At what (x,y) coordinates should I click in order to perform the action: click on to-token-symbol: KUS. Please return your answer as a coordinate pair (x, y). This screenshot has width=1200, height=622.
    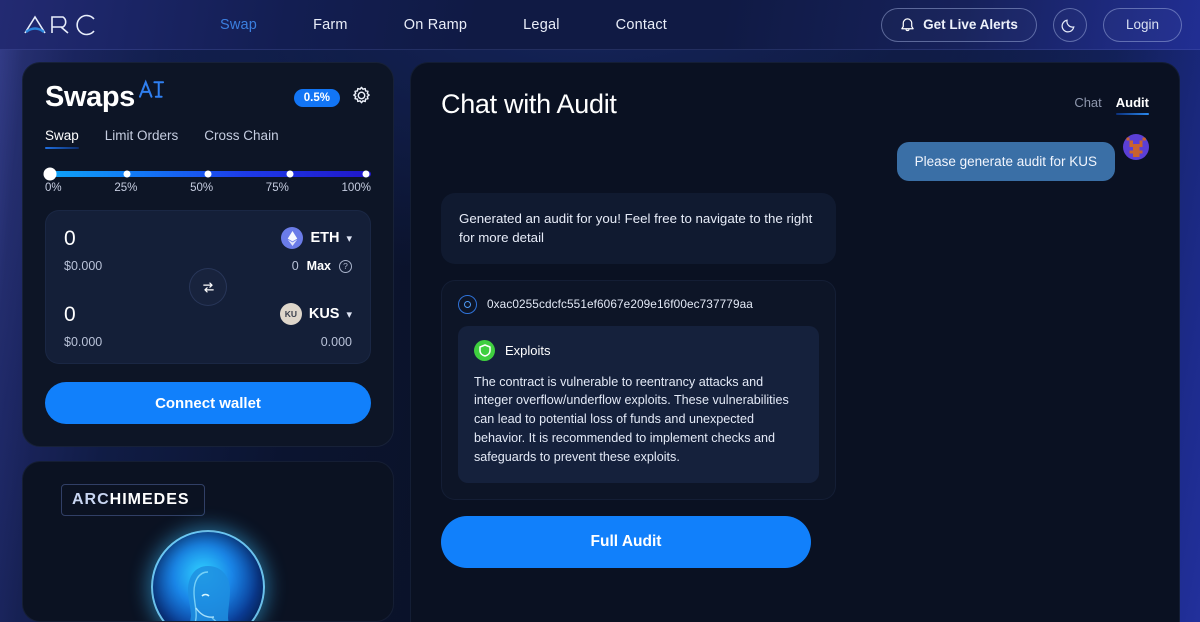
    Looking at the image, I should click on (324, 314).